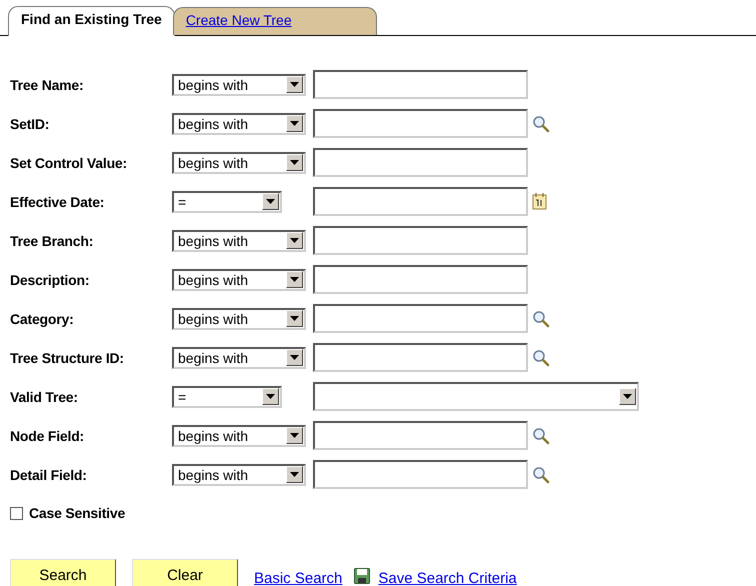  I want to click on value-dropdown, so click(476, 396).